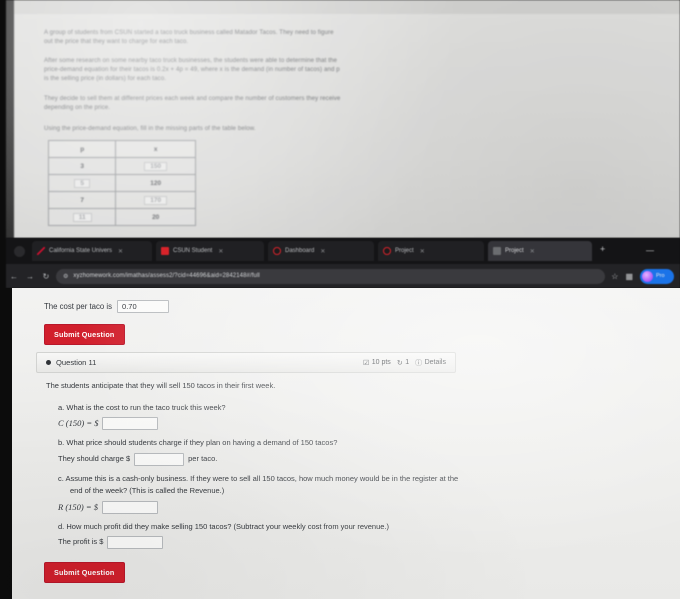 The image size is (680, 599). I want to click on browser-tab-title: CSUN Student, so click(193, 251).